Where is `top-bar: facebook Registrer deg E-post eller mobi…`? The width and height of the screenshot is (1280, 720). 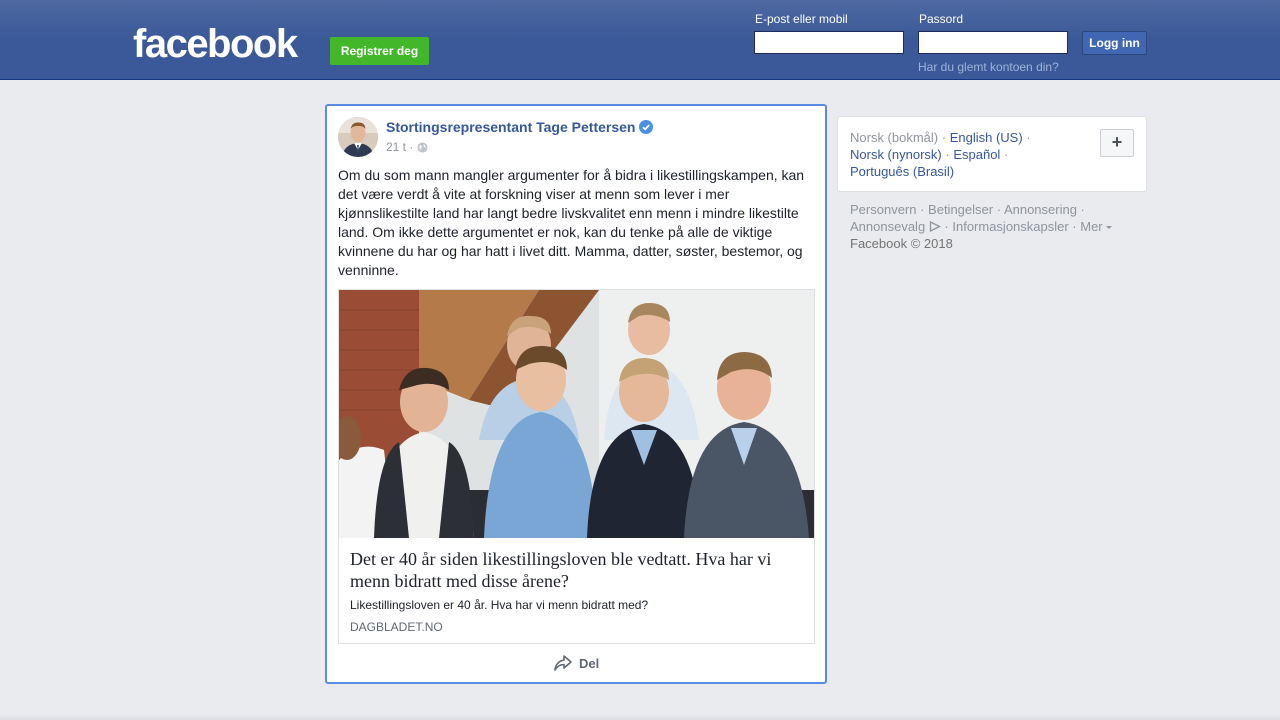 top-bar: facebook Registrer deg E-post eller mobi… is located at coordinates (640, 40).